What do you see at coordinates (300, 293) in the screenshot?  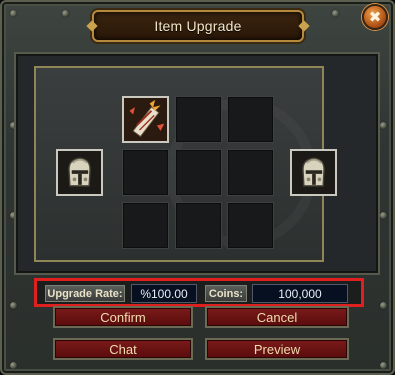 I see `coins-value: 100,000` at bounding box center [300, 293].